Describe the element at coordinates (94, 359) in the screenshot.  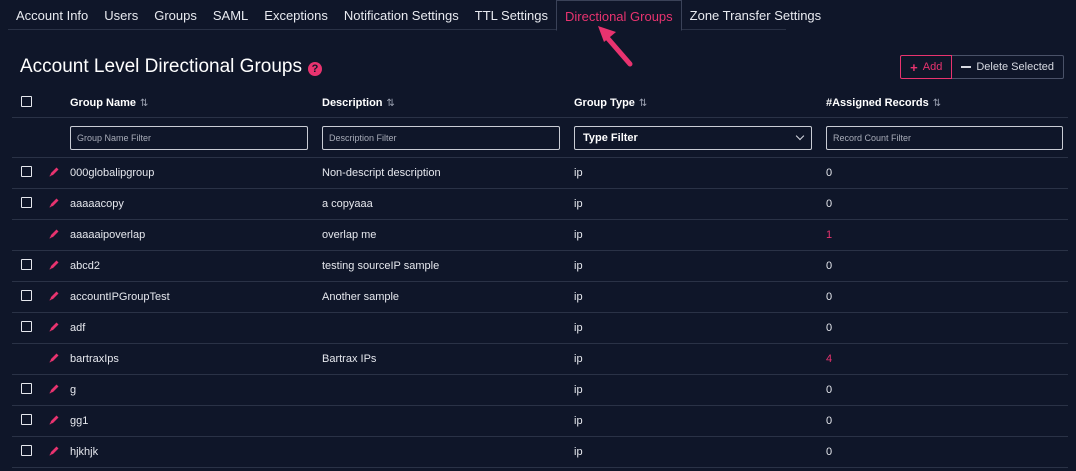
I see `cell-group-name: bartraxIps` at that location.